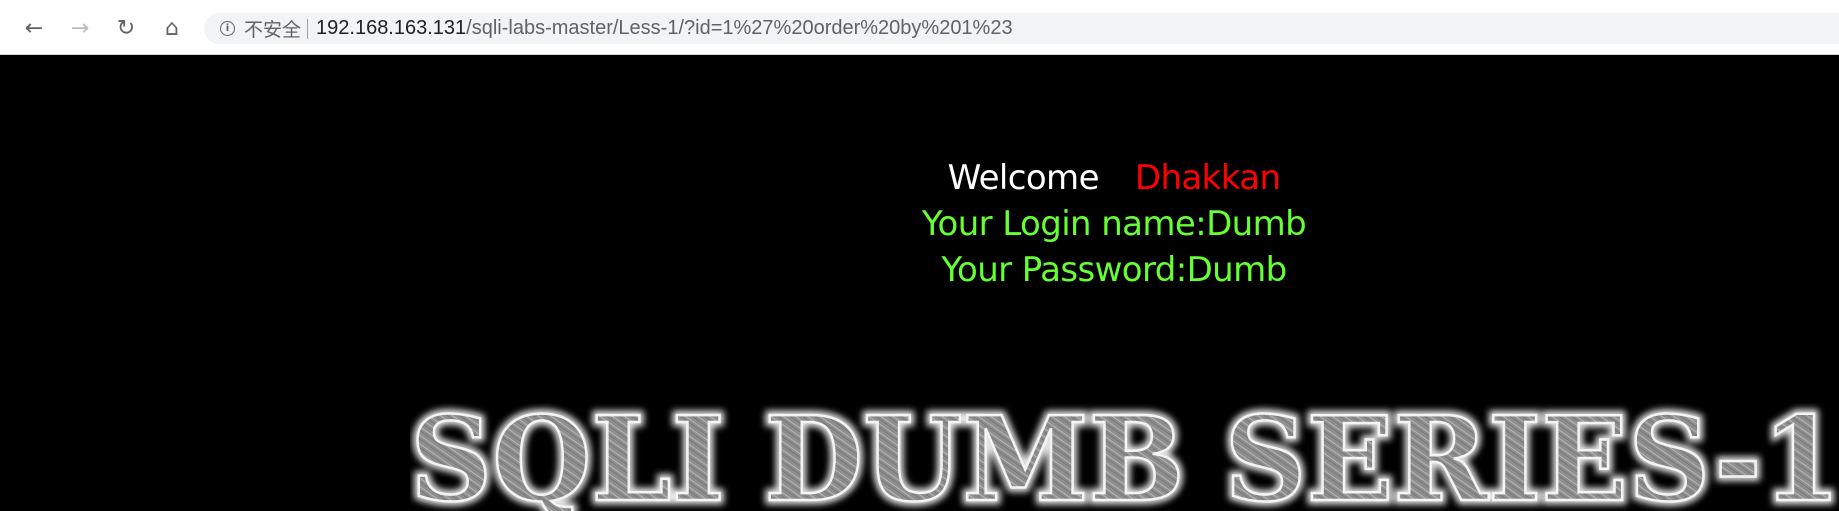 This screenshot has height=511, width=1839. I want to click on login-name-line: Your Login name:Dumb, so click(1114, 224).